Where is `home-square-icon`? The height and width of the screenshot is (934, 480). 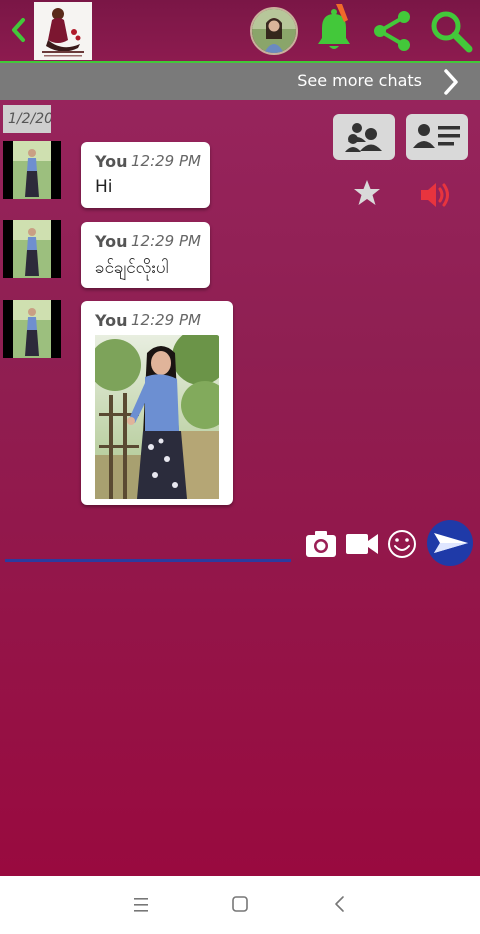
home-square-icon is located at coordinates (240, 904).